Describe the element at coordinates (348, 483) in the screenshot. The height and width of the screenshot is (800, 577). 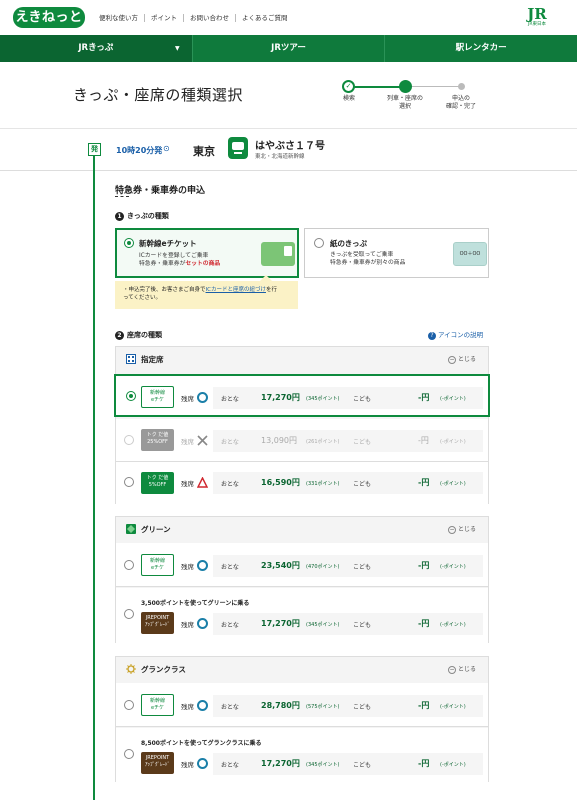
I see `price-box: おとな 16,590円 (331ポイント) こども -円 (-ポイント)` at that location.